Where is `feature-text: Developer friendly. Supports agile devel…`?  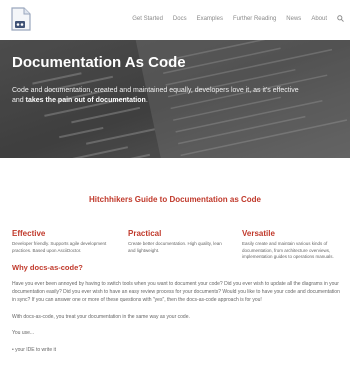
feature-text: Developer friendly. Supports agile devel… is located at coordinates (59, 247).